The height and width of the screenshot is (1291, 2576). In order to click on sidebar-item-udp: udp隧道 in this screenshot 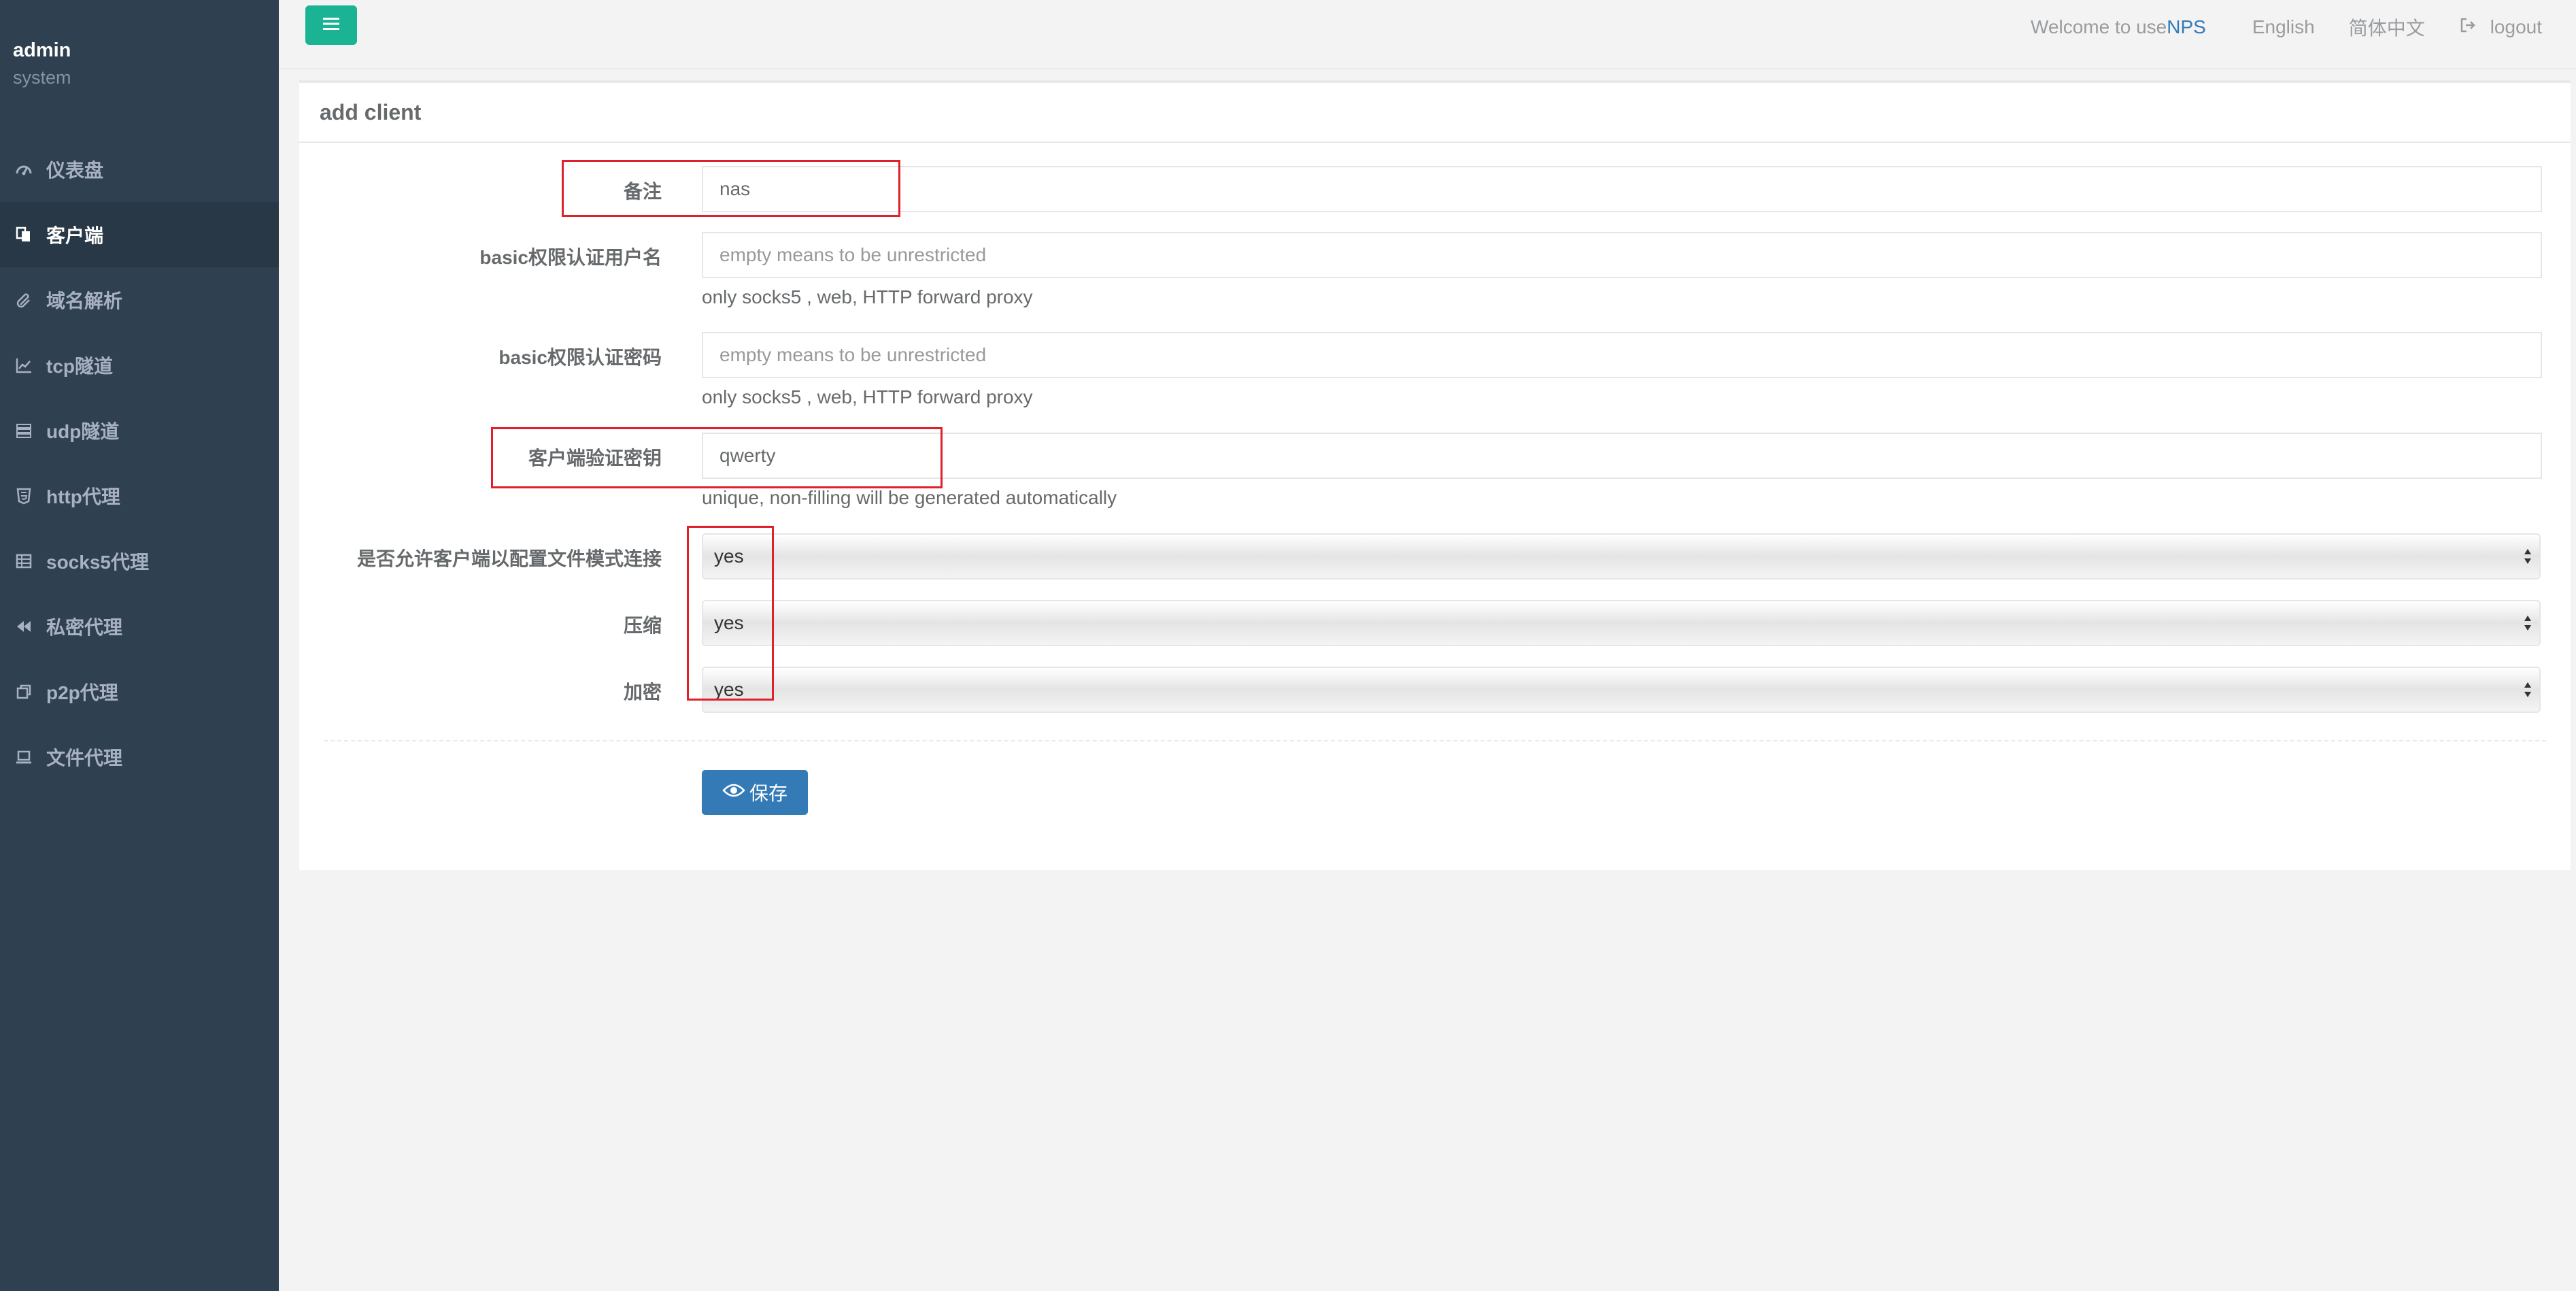, I will do `click(139, 430)`.